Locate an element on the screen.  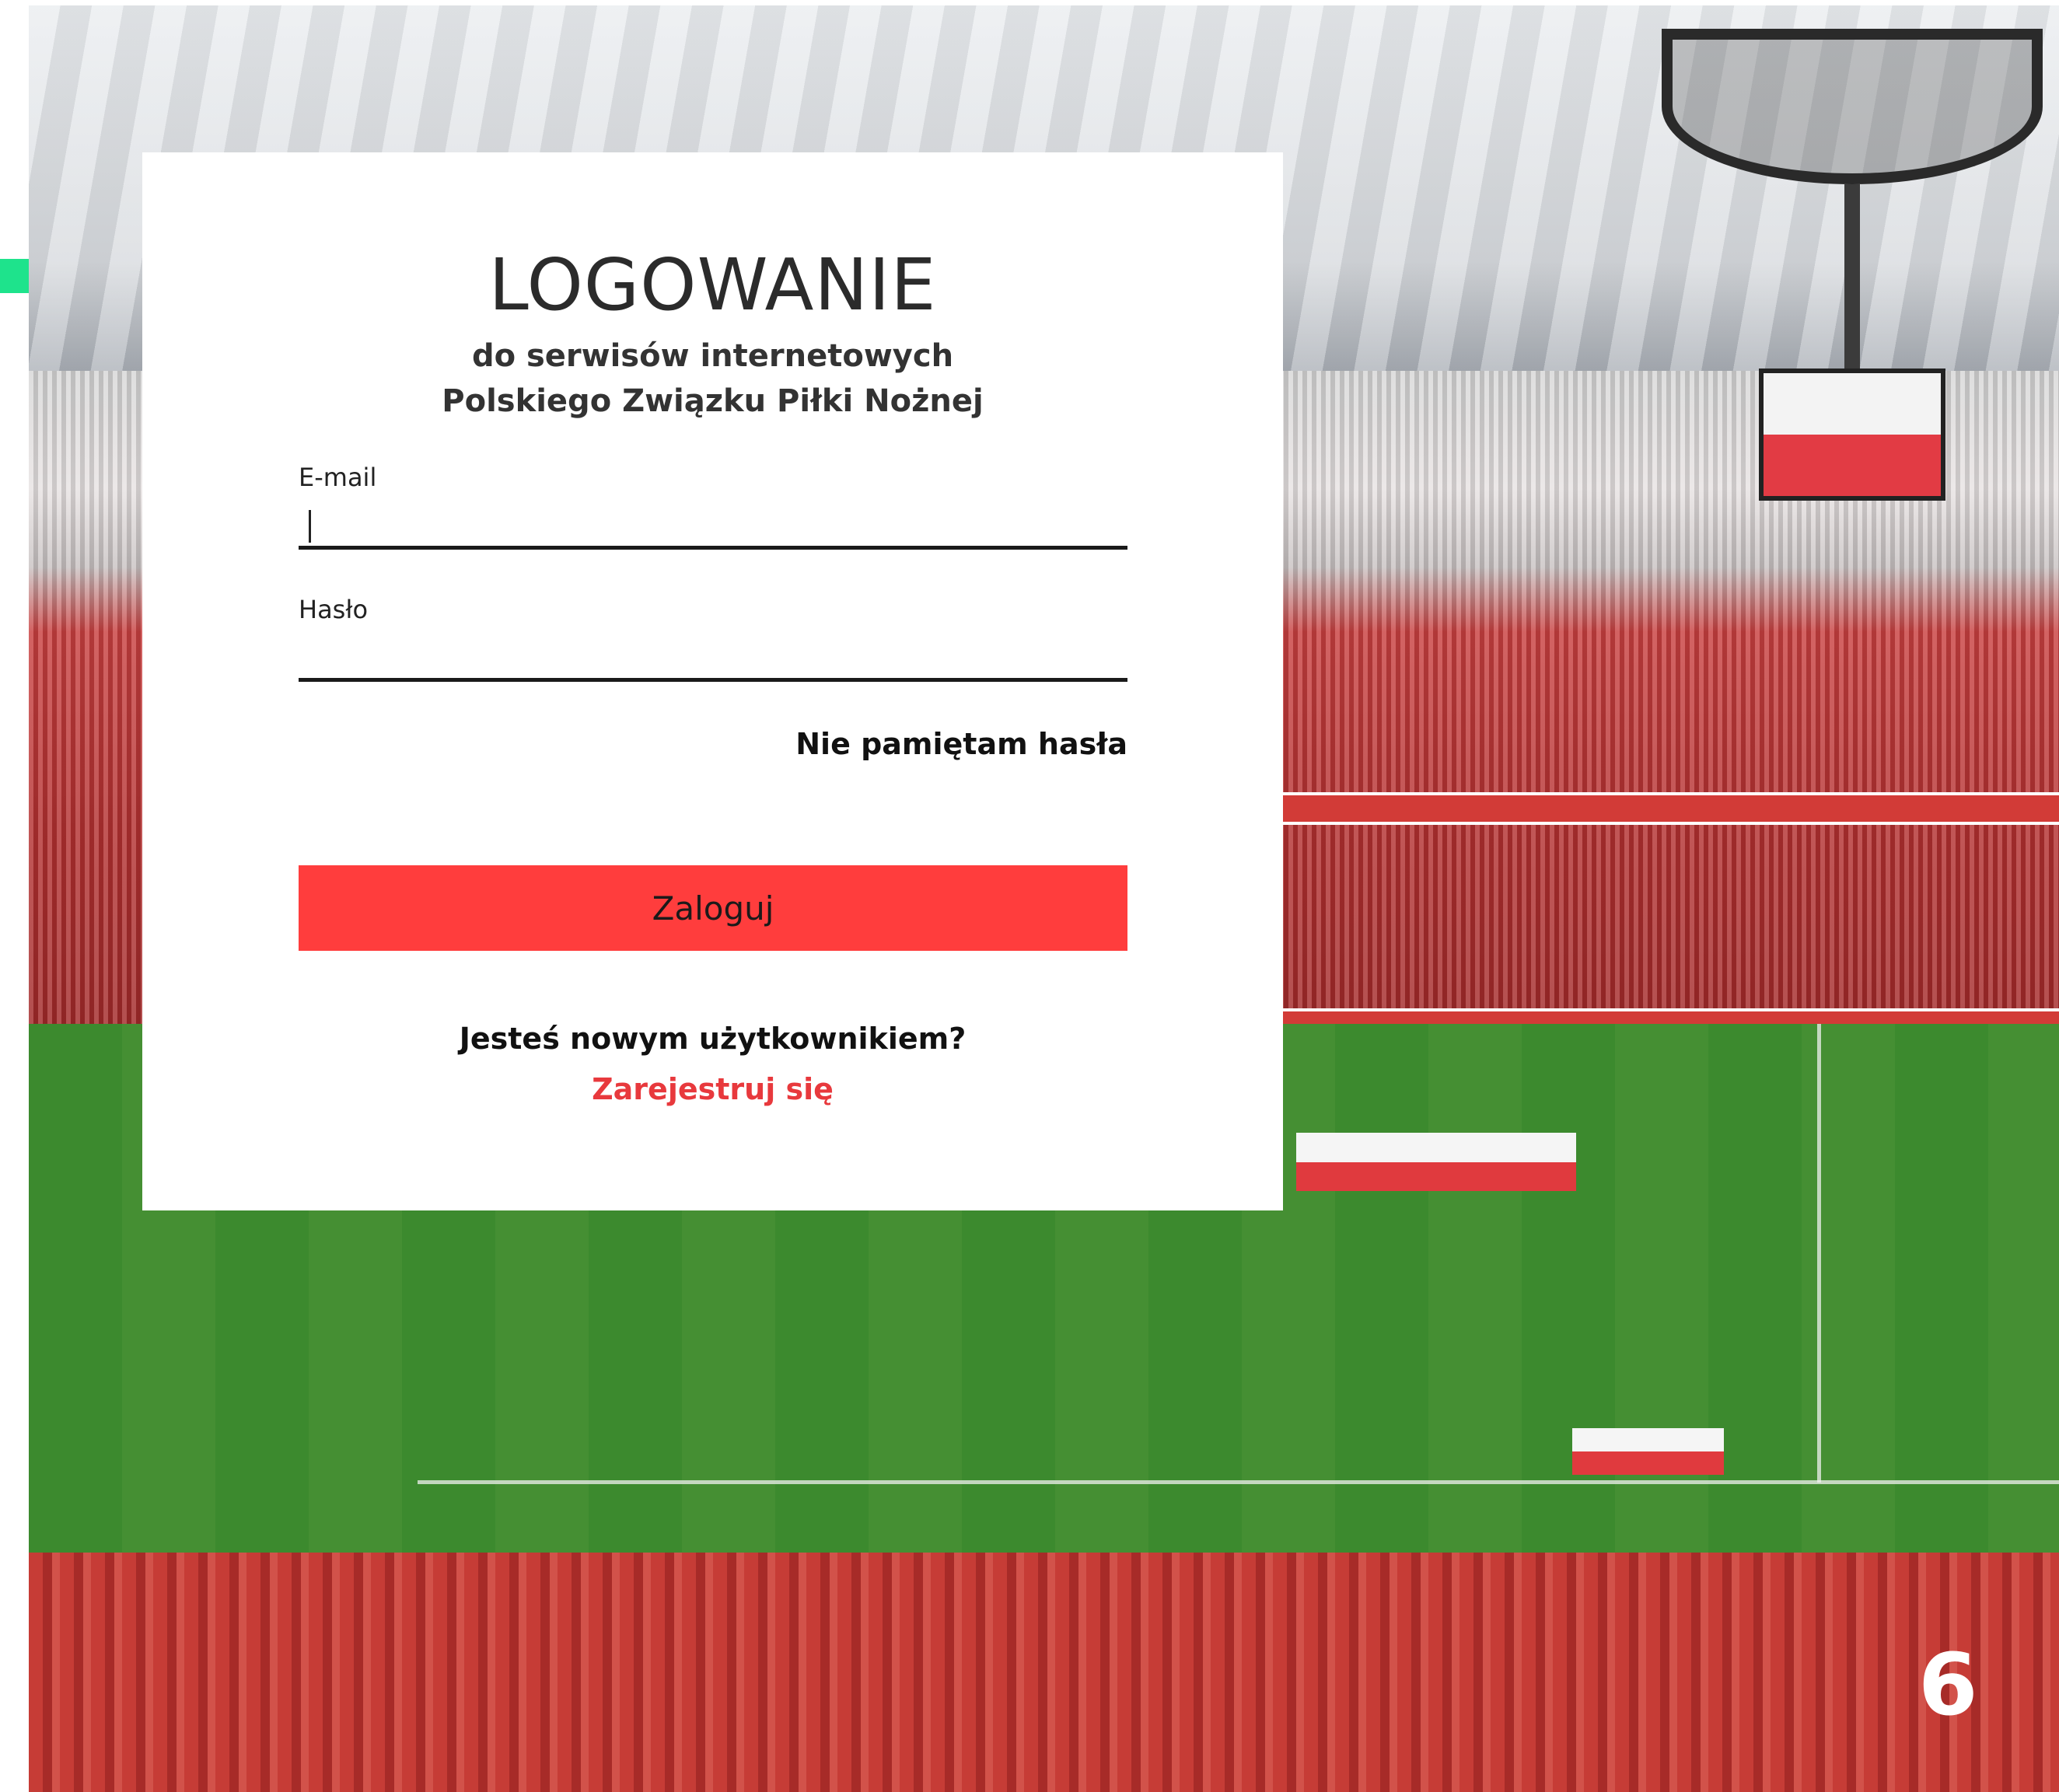
subtitle-line-2: Polskiego Związku Piłki Nożnej is located at coordinates (713, 401).